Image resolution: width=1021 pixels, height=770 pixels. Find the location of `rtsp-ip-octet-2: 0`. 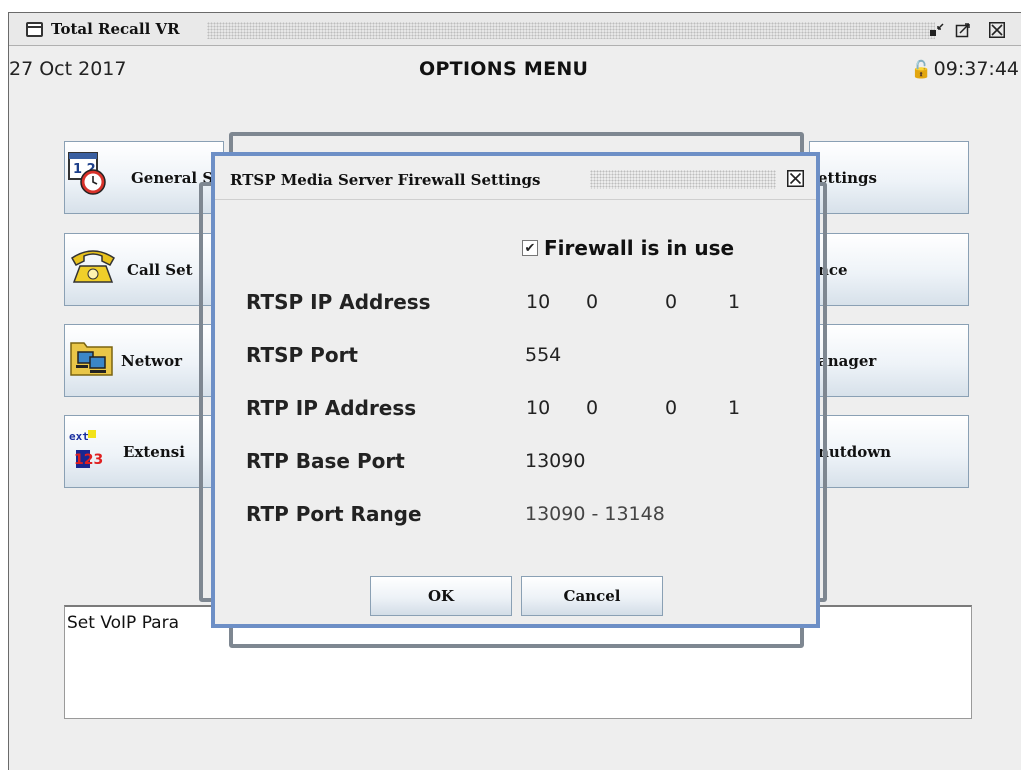

rtsp-ip-octet-2: 0 is located at coordinates (592, 302).